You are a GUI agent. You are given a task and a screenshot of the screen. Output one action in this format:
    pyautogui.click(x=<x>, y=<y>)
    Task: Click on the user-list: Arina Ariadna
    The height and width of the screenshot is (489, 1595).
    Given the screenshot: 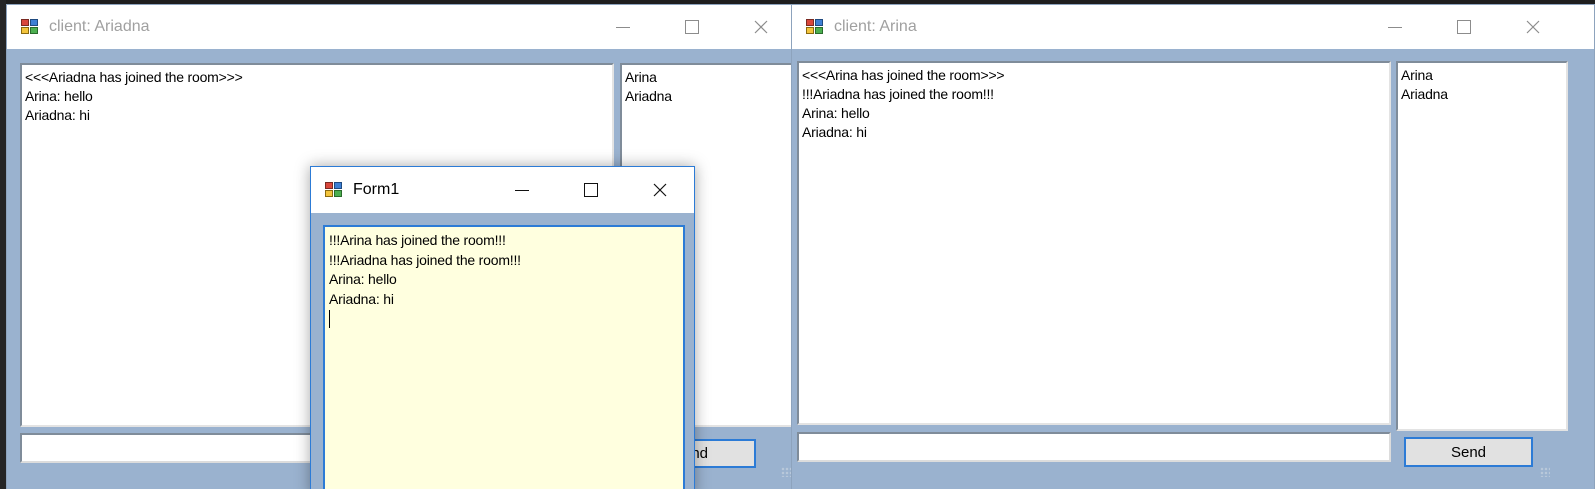 What is the action you would take?
    pyautogui.click(x=1482, y=246)
    